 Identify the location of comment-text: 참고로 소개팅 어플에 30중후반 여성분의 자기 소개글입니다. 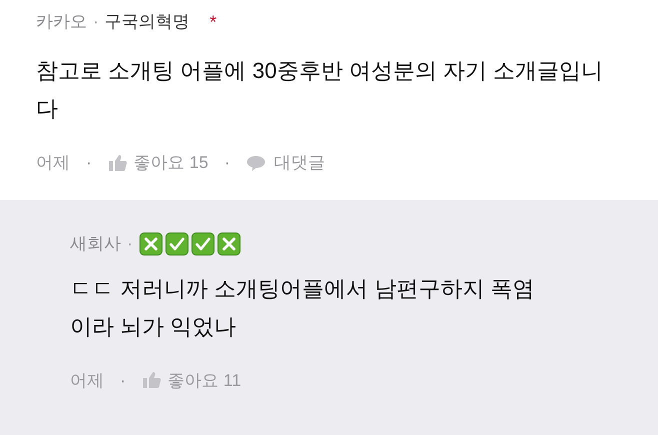
(320, 90).